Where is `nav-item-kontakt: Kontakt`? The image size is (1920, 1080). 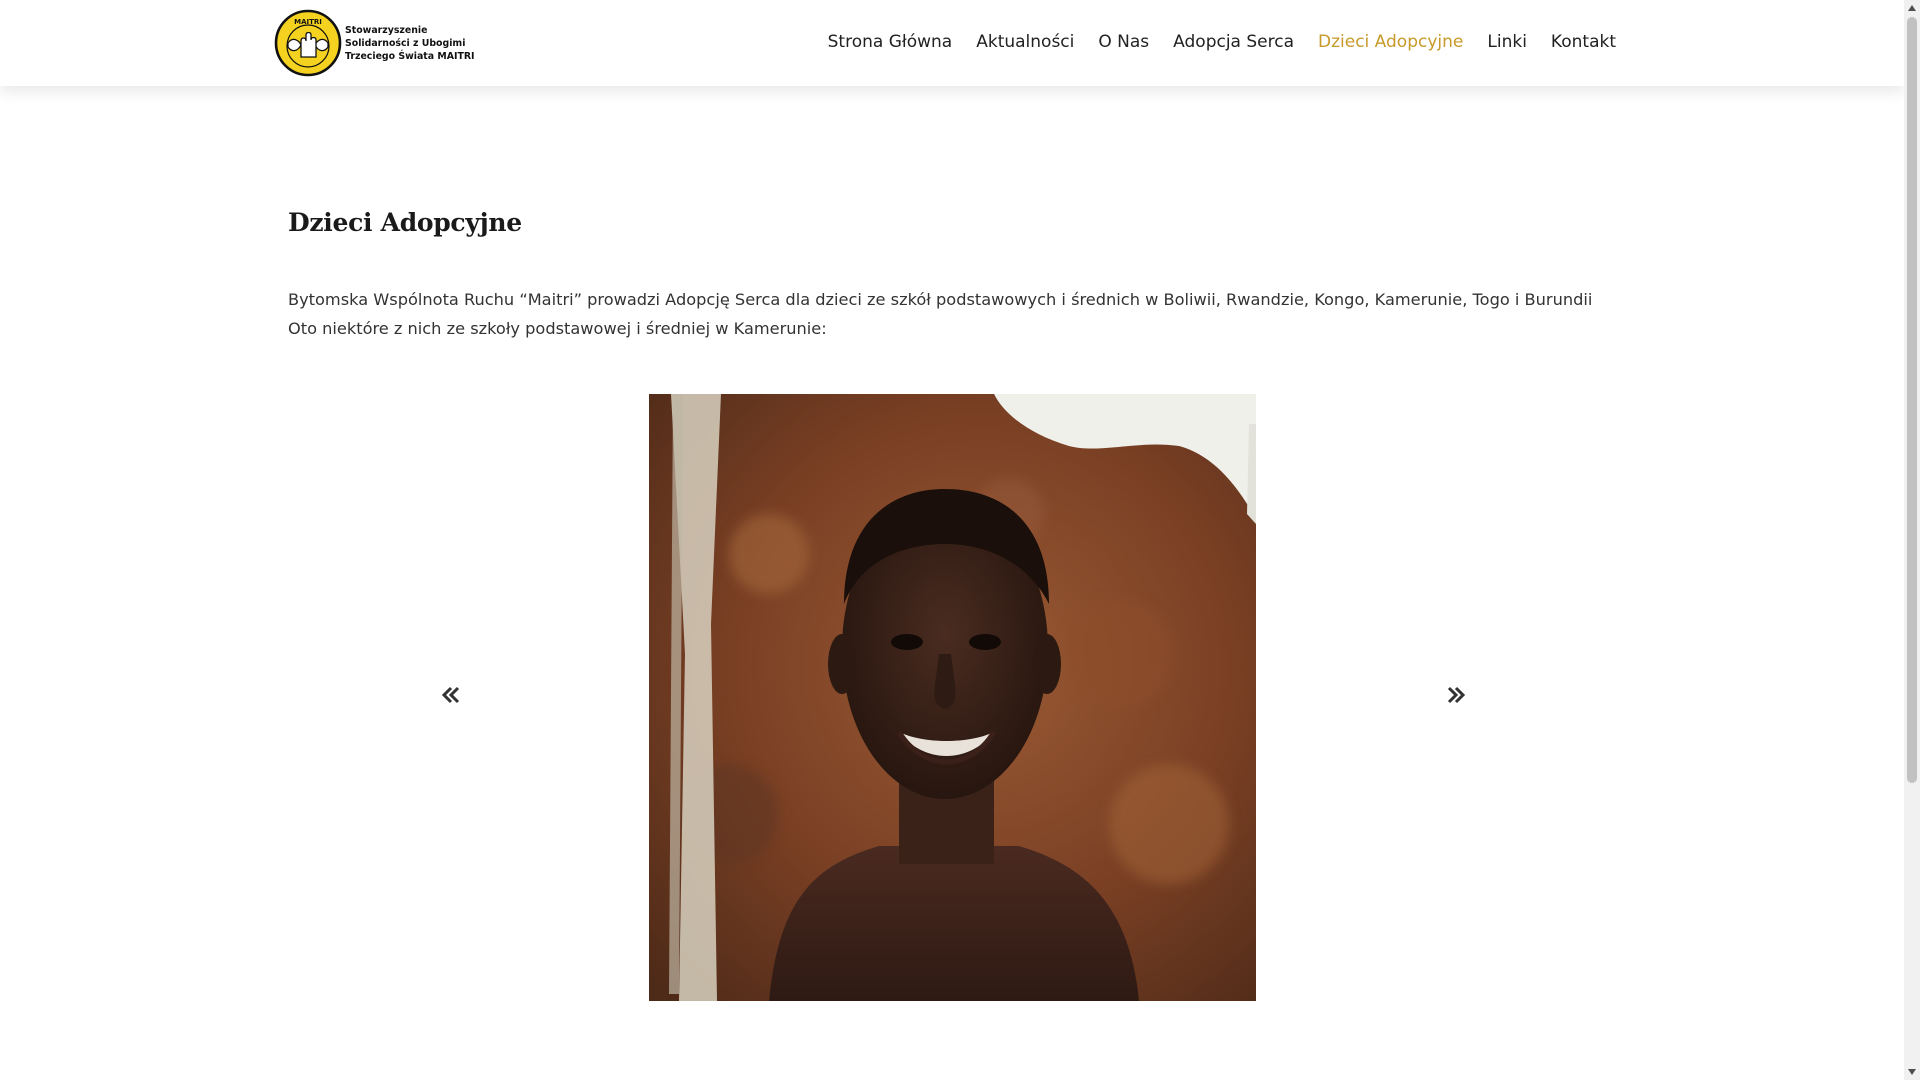
nav-item-kontakt: Kontakt is located at coordinates (1583, 42).